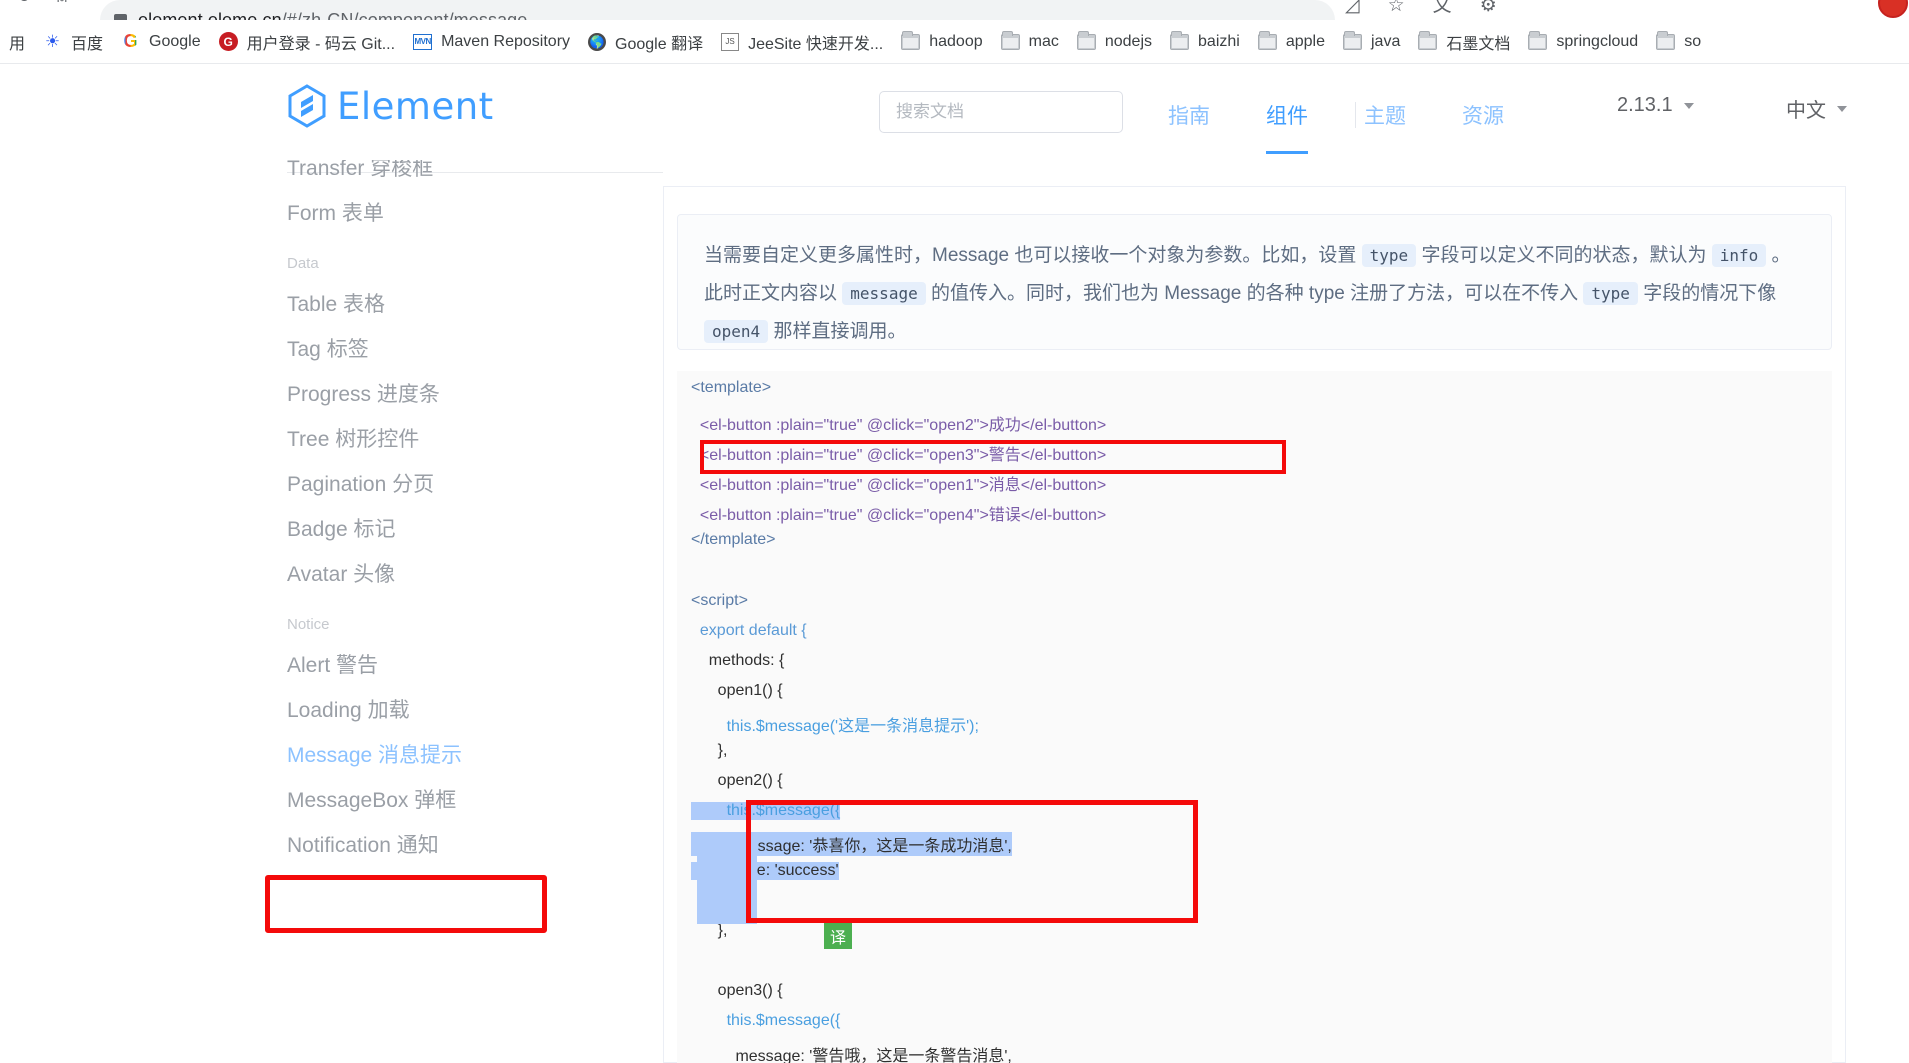 The image size is (1909, 1063). Describe the element at coordinates (363, 393) in the screenshot. I see `sidebar-item-progress: Progress 进度条` at that location.